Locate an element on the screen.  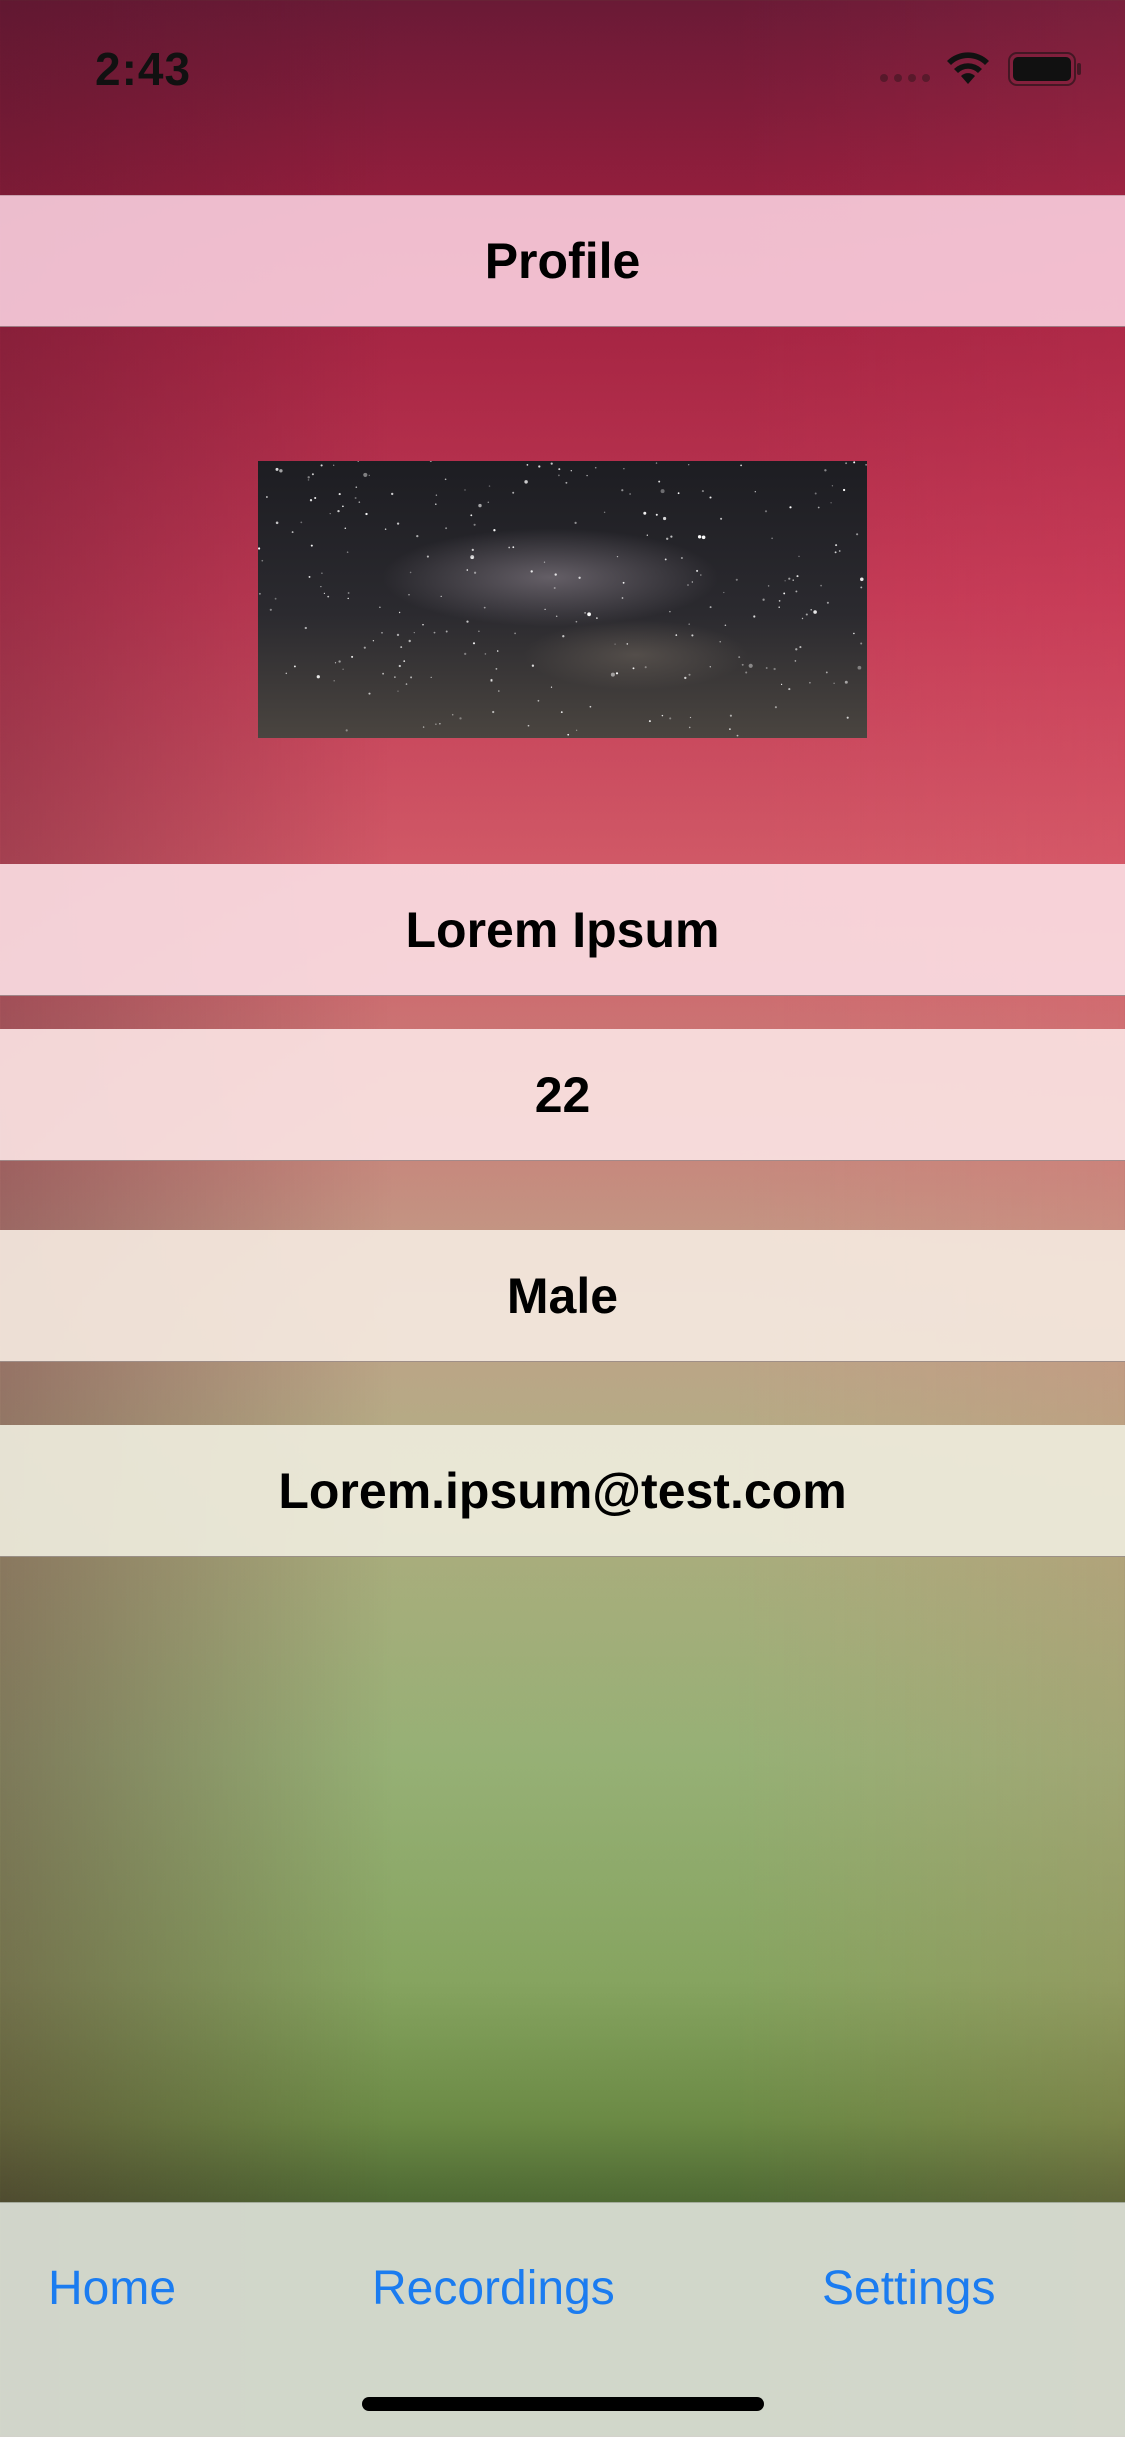
status-time: 2:43 is located at coordinates (143, 69).